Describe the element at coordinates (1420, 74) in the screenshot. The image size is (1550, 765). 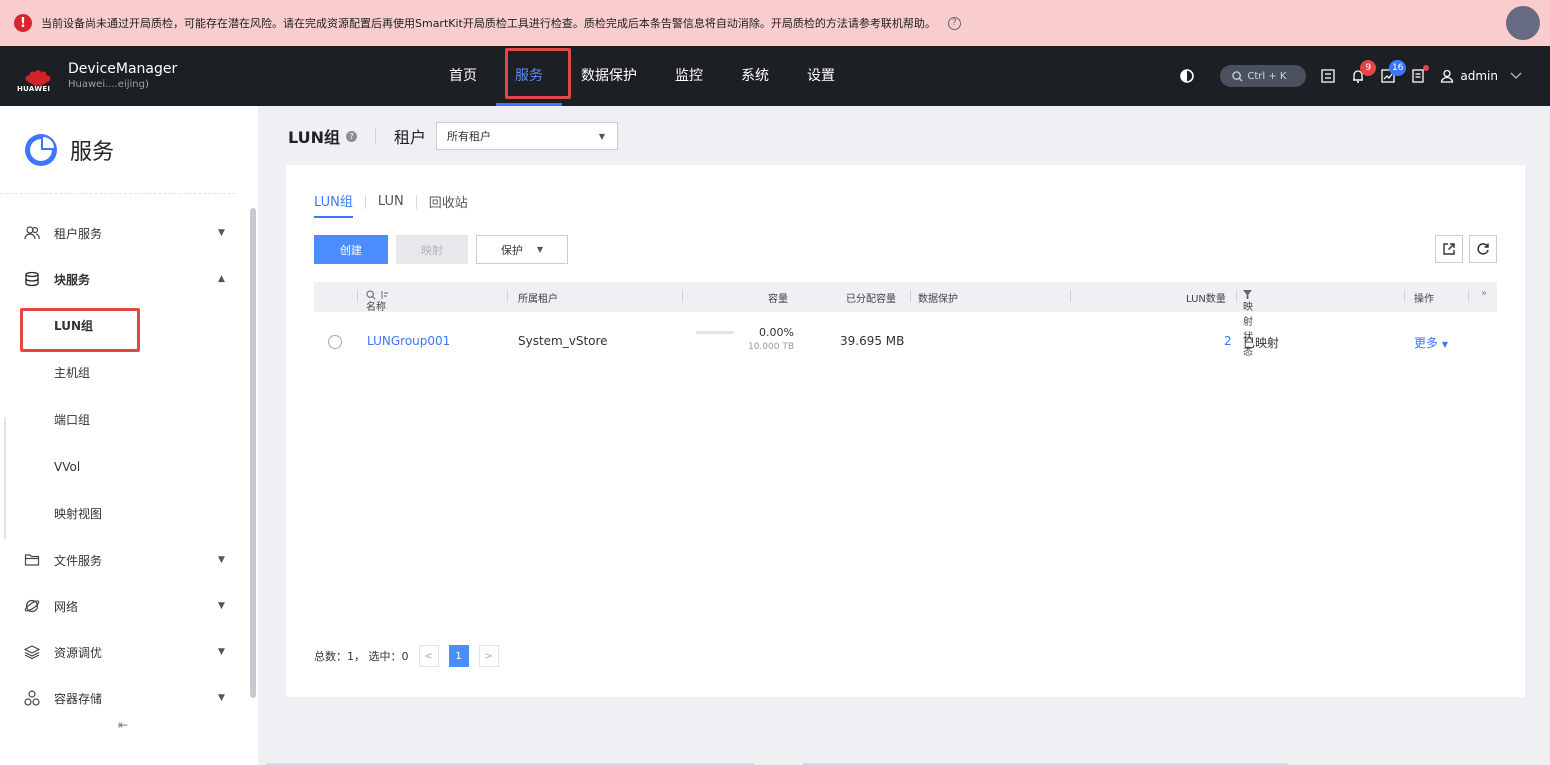
I see `notes-icon` at that location.